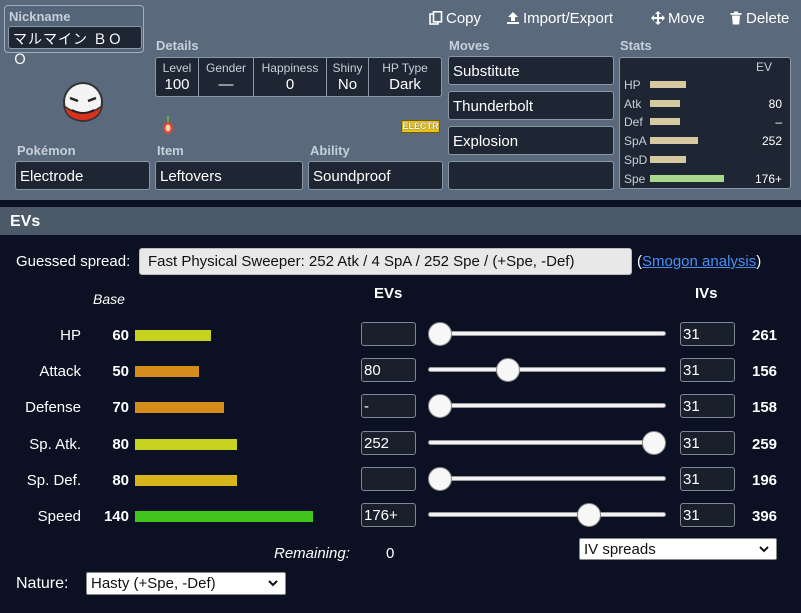  What do you see at coordinates (116, 516) in the screenshot?
I see `base-stat-value: 140` at bounding box center [116, 516].